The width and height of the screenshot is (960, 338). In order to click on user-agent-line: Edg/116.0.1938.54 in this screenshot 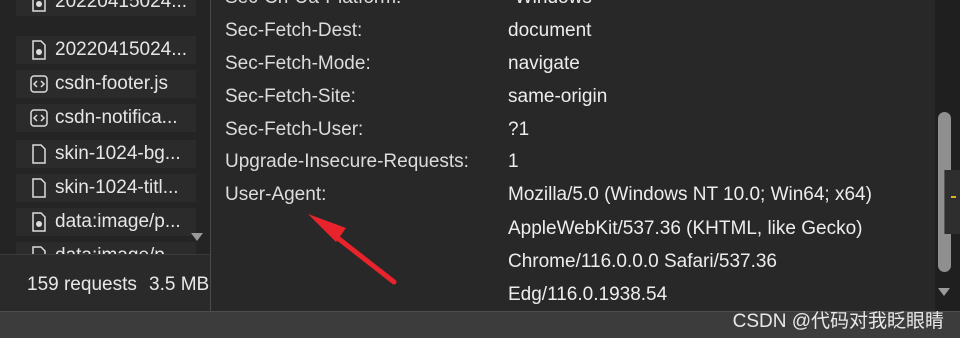, I will do `click(588, 294)`.